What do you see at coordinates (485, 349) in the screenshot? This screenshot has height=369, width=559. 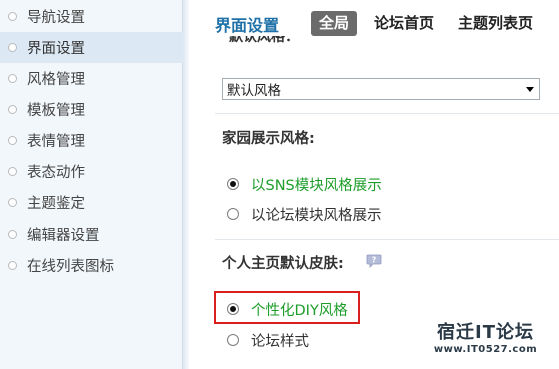 I see `watermark-url: www.IT0527.com` at bounding box center [485, 349].